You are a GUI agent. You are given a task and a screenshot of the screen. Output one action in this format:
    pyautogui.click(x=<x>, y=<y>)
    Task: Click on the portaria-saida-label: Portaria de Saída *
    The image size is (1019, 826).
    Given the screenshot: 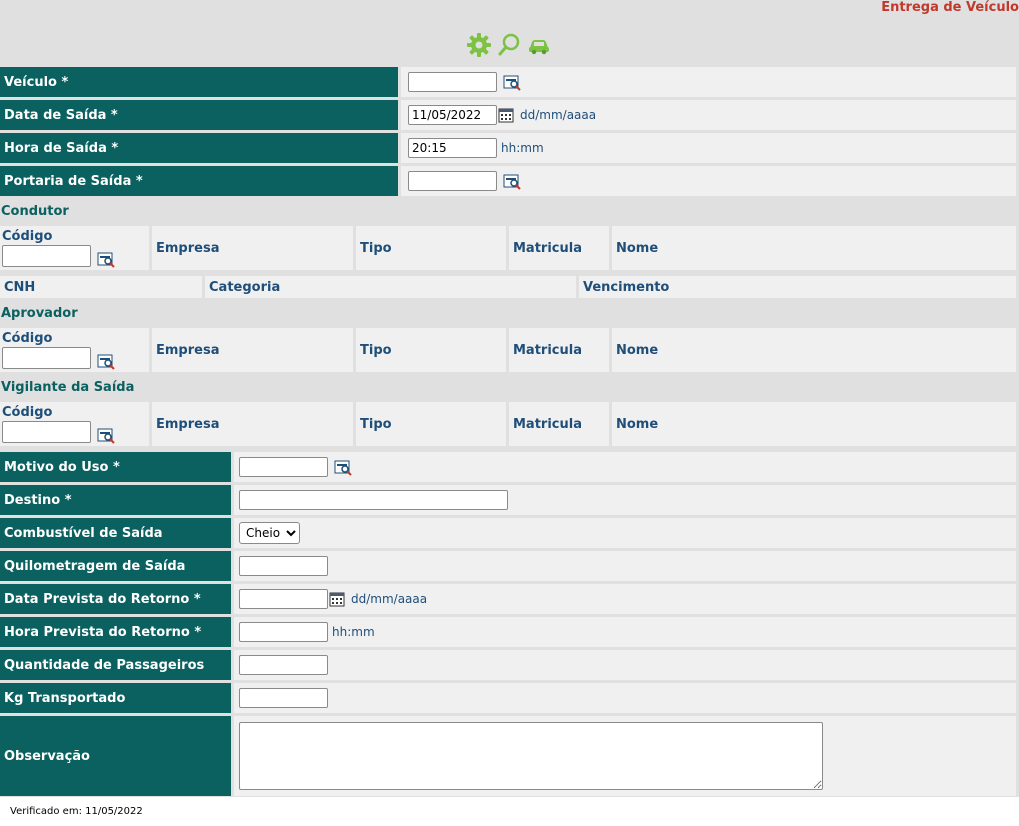 What is the action you would take?
    pyautogui.click(x=199, y=181)
    